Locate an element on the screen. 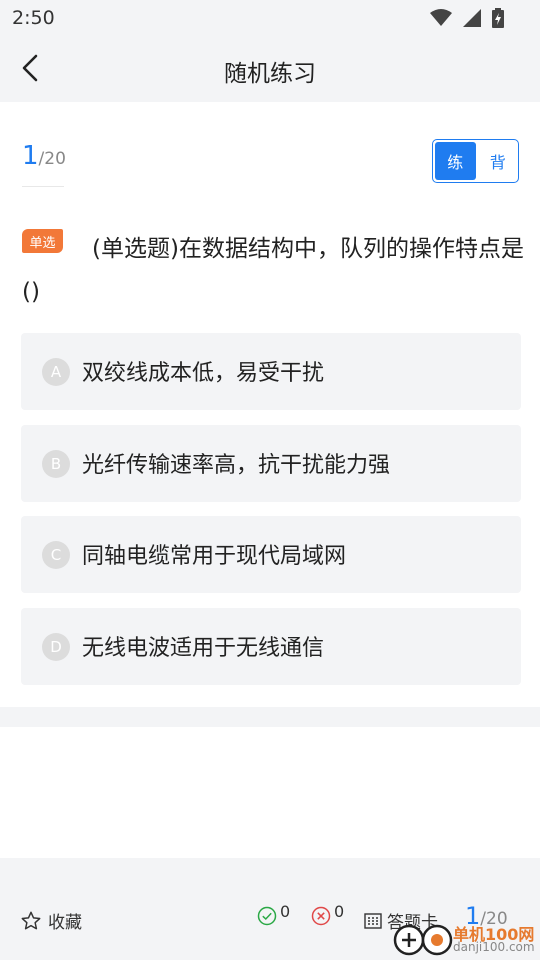  mode-toggle: 练 背 is located at coordinates (475, 161).